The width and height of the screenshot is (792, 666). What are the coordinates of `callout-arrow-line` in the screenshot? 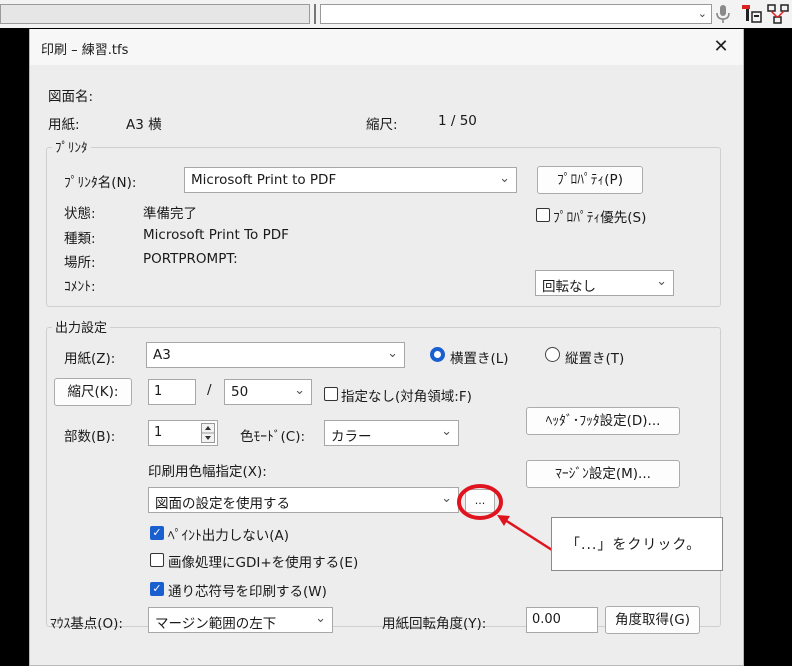 It's located at (528, 535).